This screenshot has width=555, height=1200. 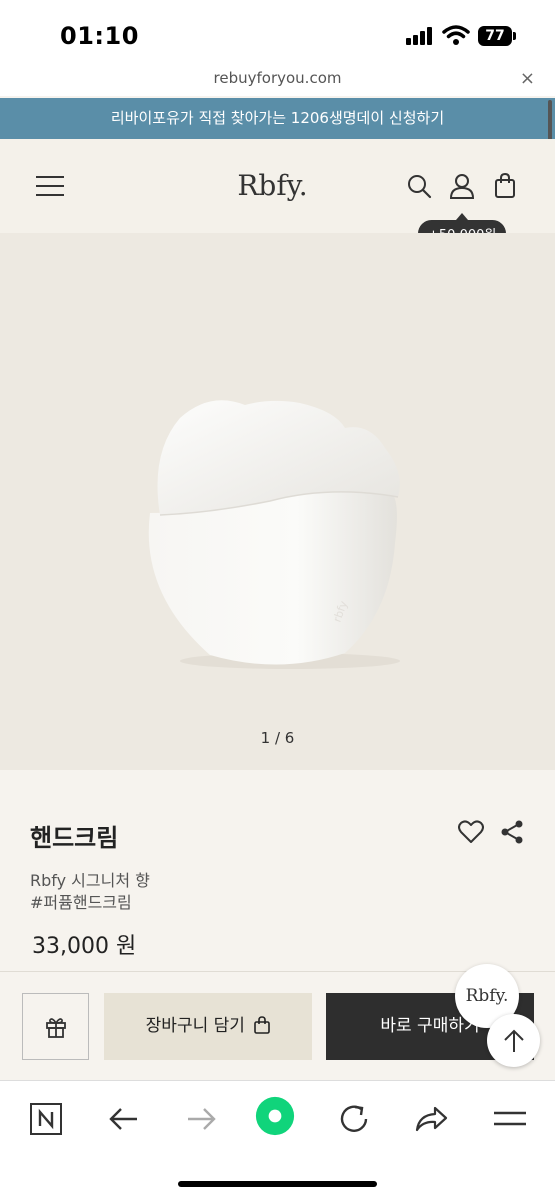 I want to click on battery-icon: 77, so click(x=495, y=36).